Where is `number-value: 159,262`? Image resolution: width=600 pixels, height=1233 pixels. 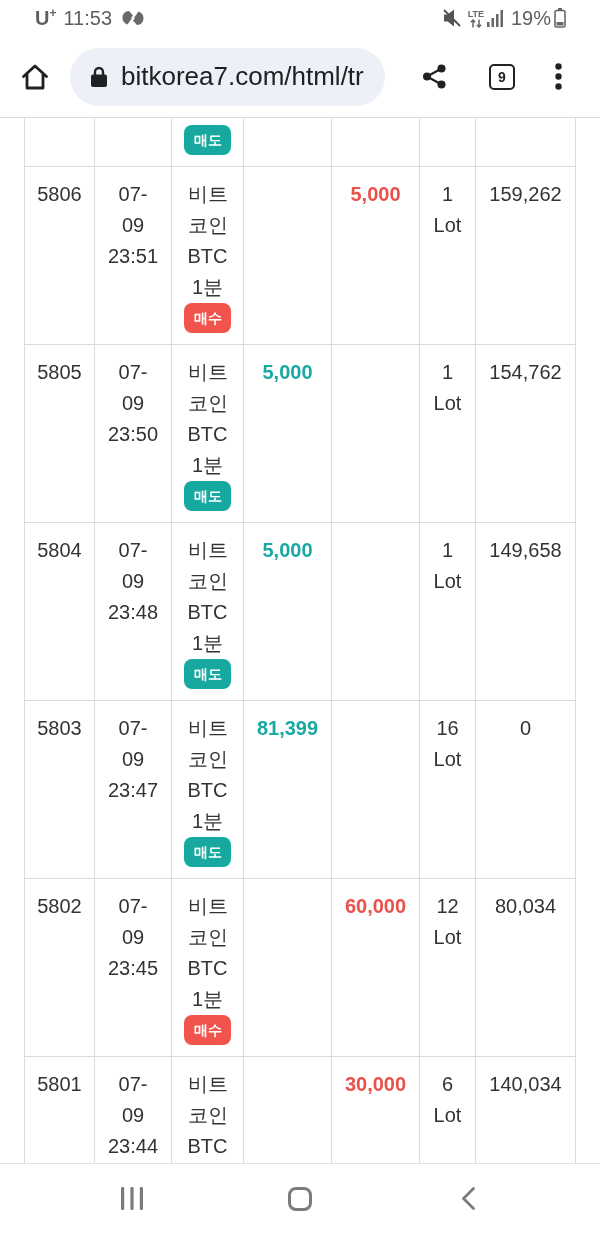
number-value: 159,262 is located at coordinates (525, 194).